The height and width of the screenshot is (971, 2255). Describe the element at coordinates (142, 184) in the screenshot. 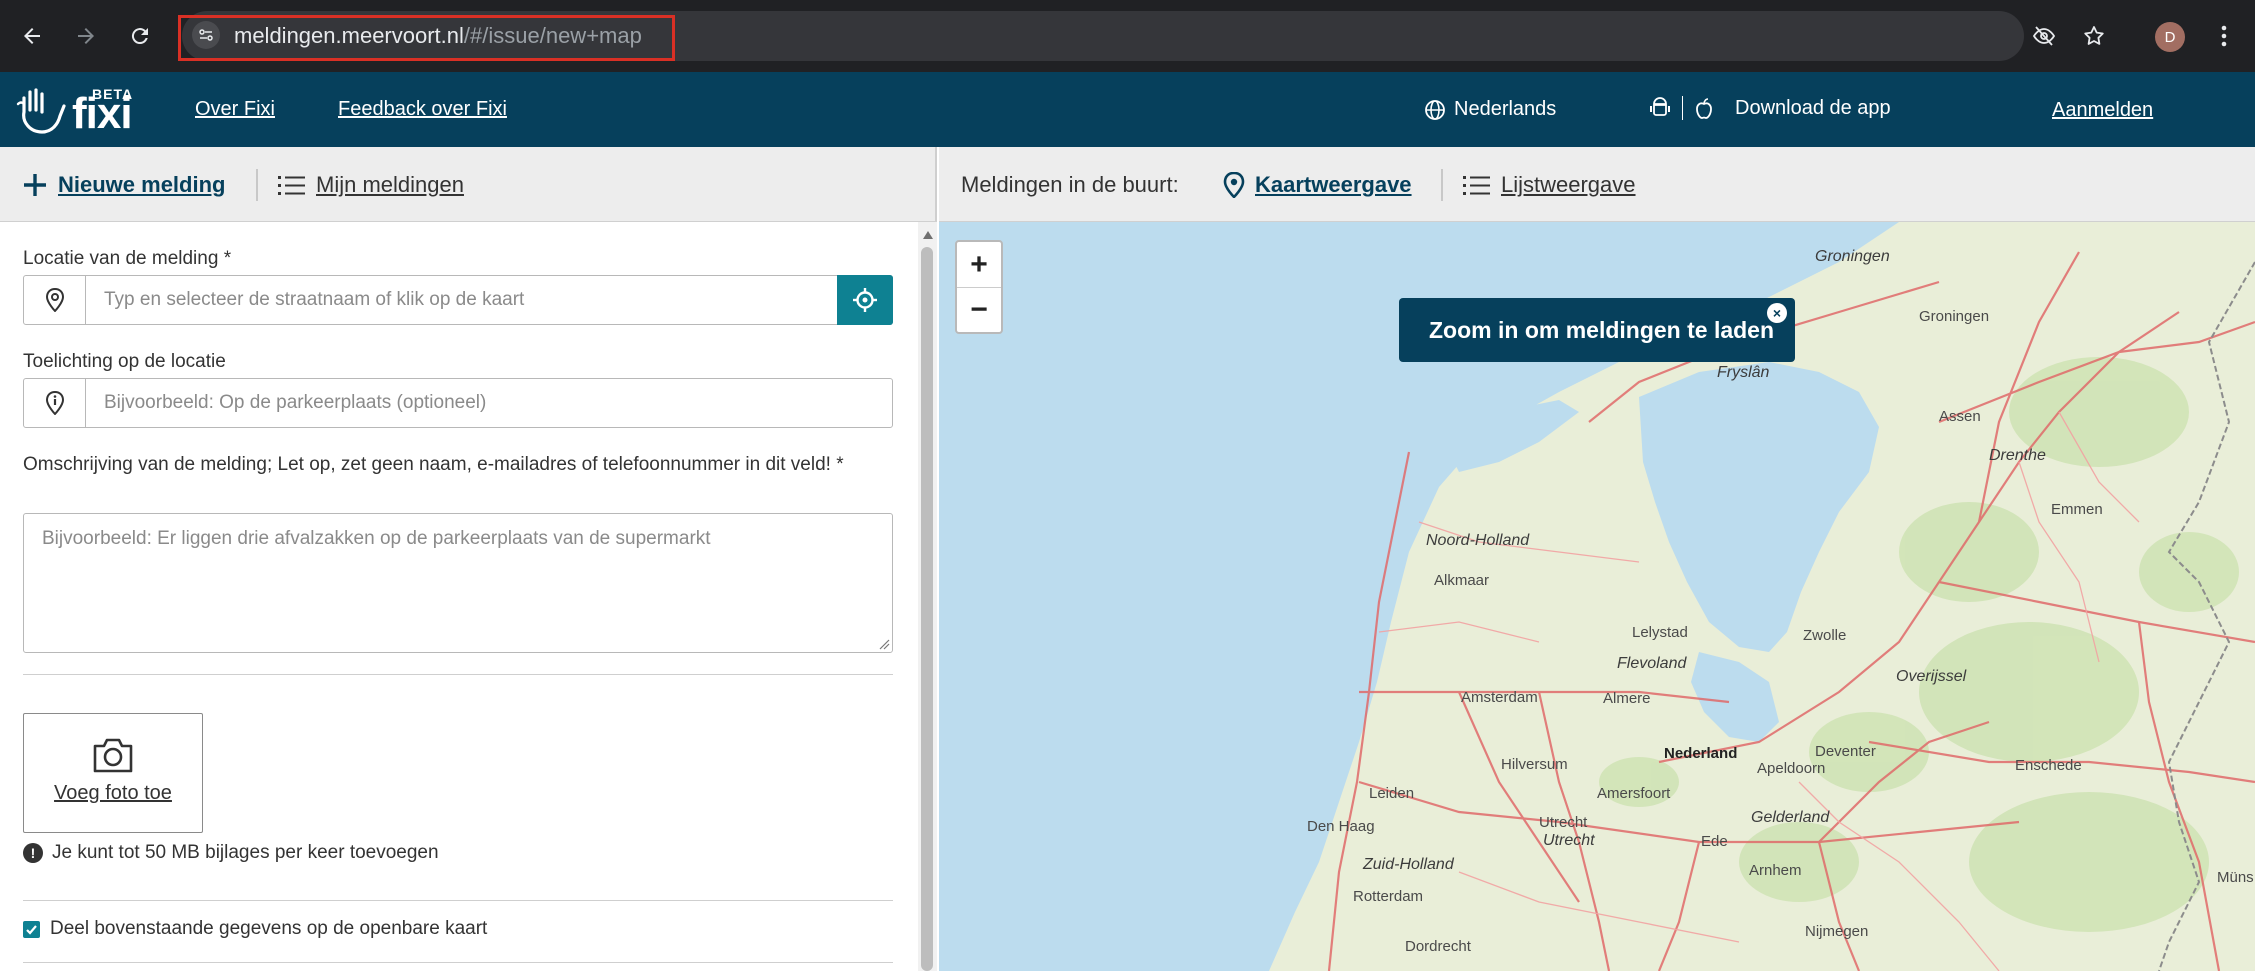

I see `tab-new-report-label: Nieuwe melding` at that location.